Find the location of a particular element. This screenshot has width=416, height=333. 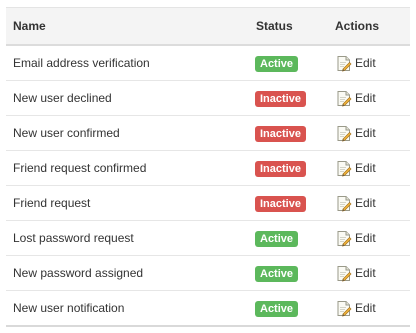

column-header-name: Name is located at coordinates (29, 26).